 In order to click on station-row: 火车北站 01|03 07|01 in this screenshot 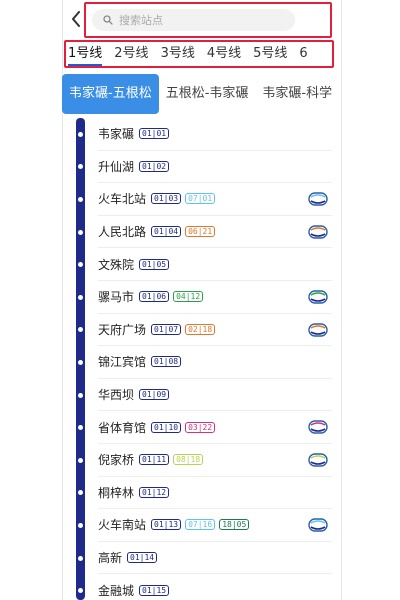, I will do `click(215, 199)`.